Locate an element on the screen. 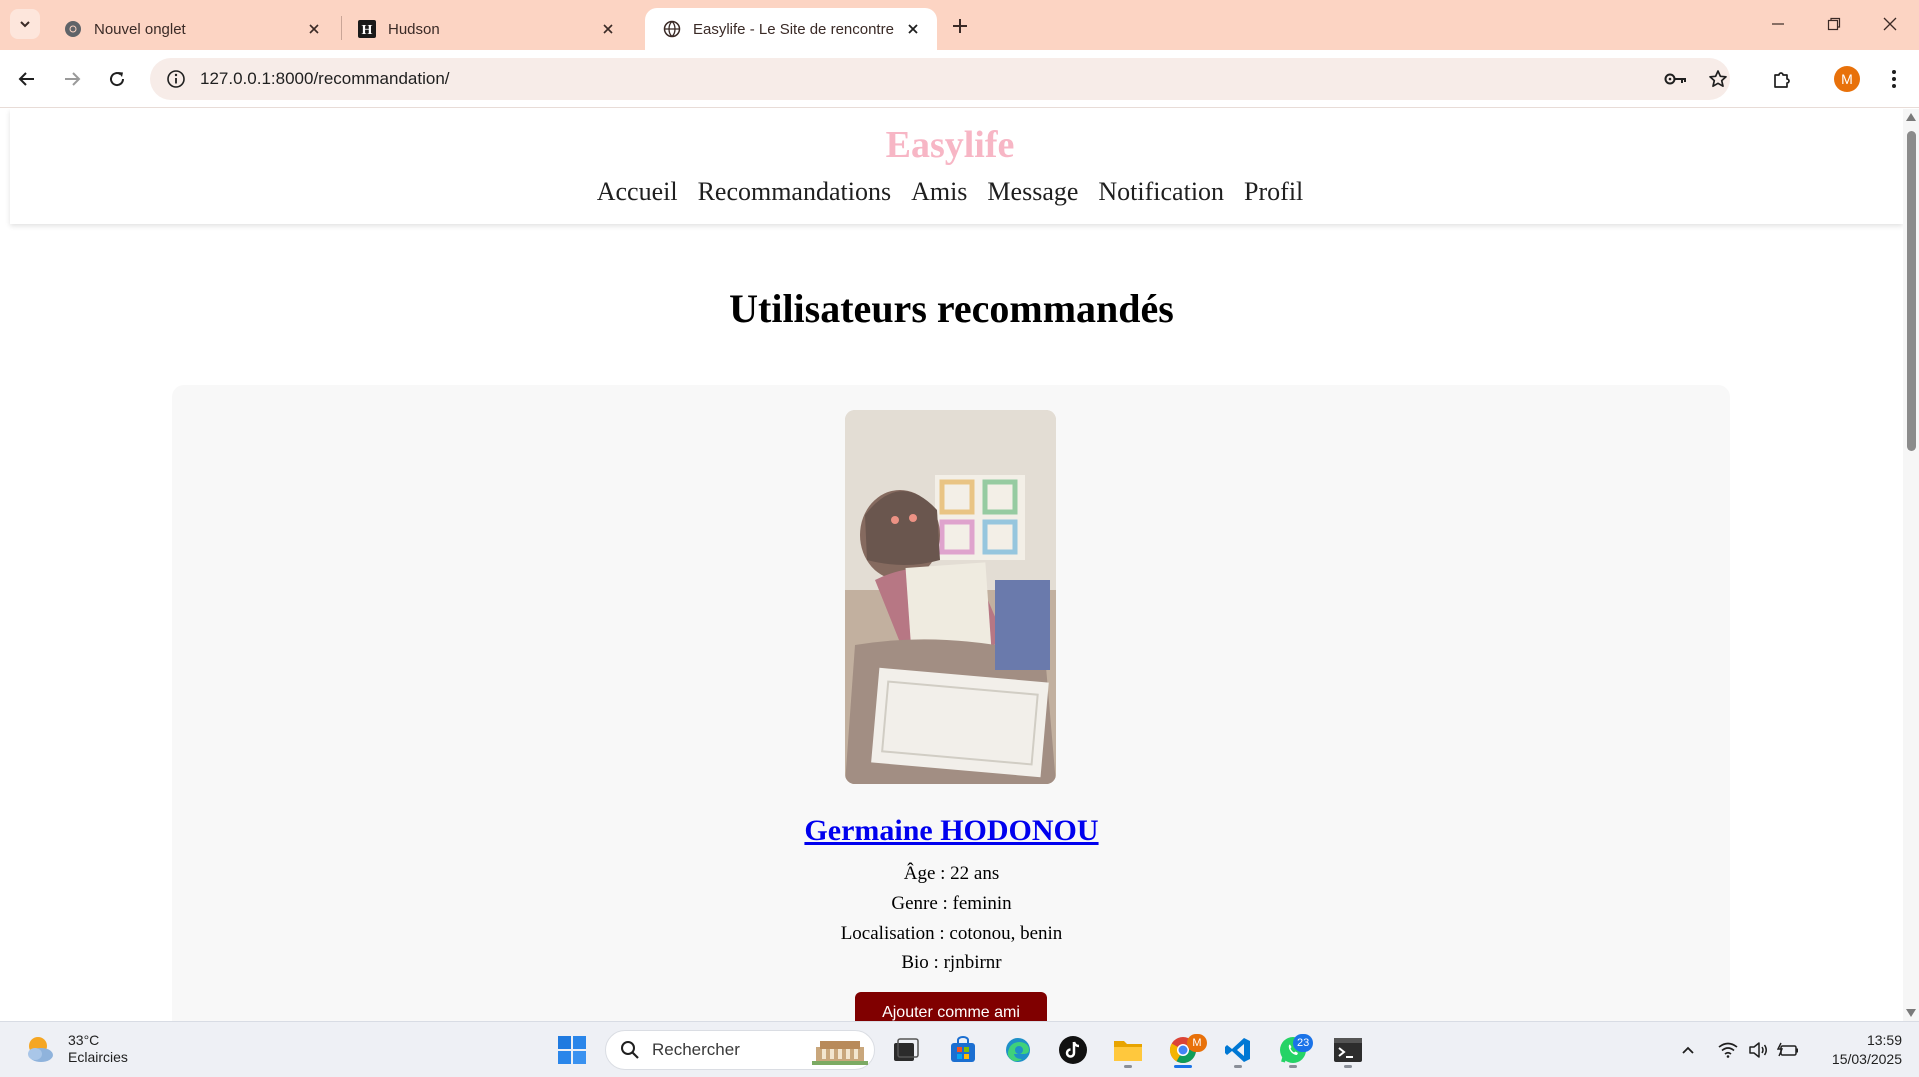 This screenshot has height=1077, width=1919. vscode-icon is located at coordinates (1237, 1050).